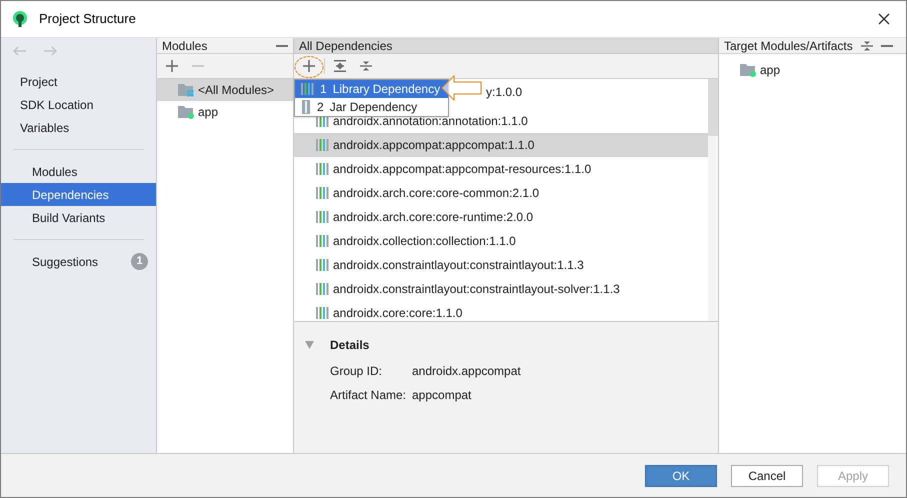 This screenshot has width=907, height=498. I want to click on dependency-row: androidx.core:core:1.1.0, so click(501, 311).